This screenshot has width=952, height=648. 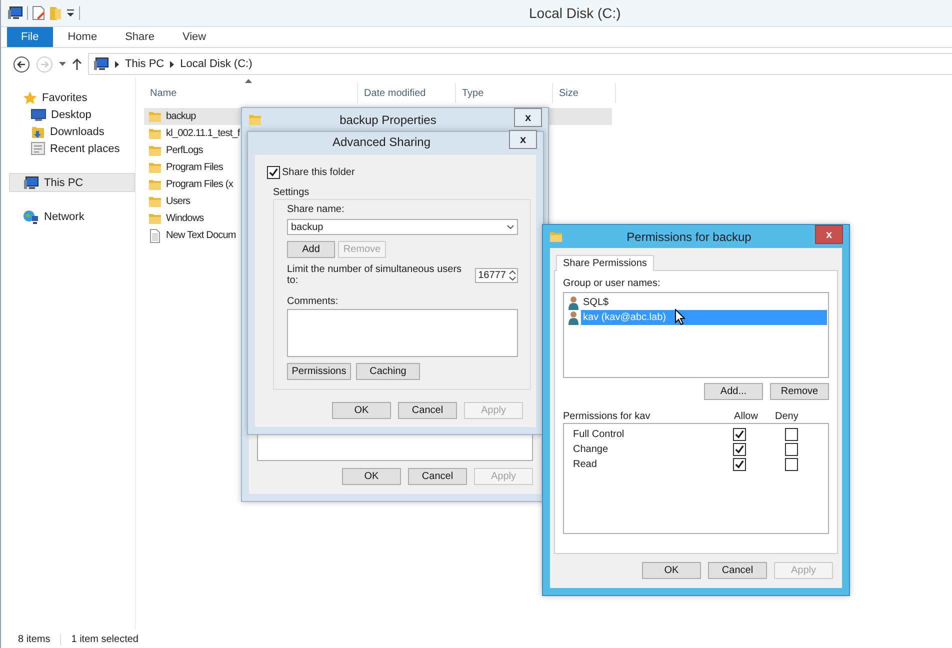 What do you see at coordinates (381, 141) in the screenshot?
I see `dialog-title: Advanced Sharing` at bounding box center [381, 141].